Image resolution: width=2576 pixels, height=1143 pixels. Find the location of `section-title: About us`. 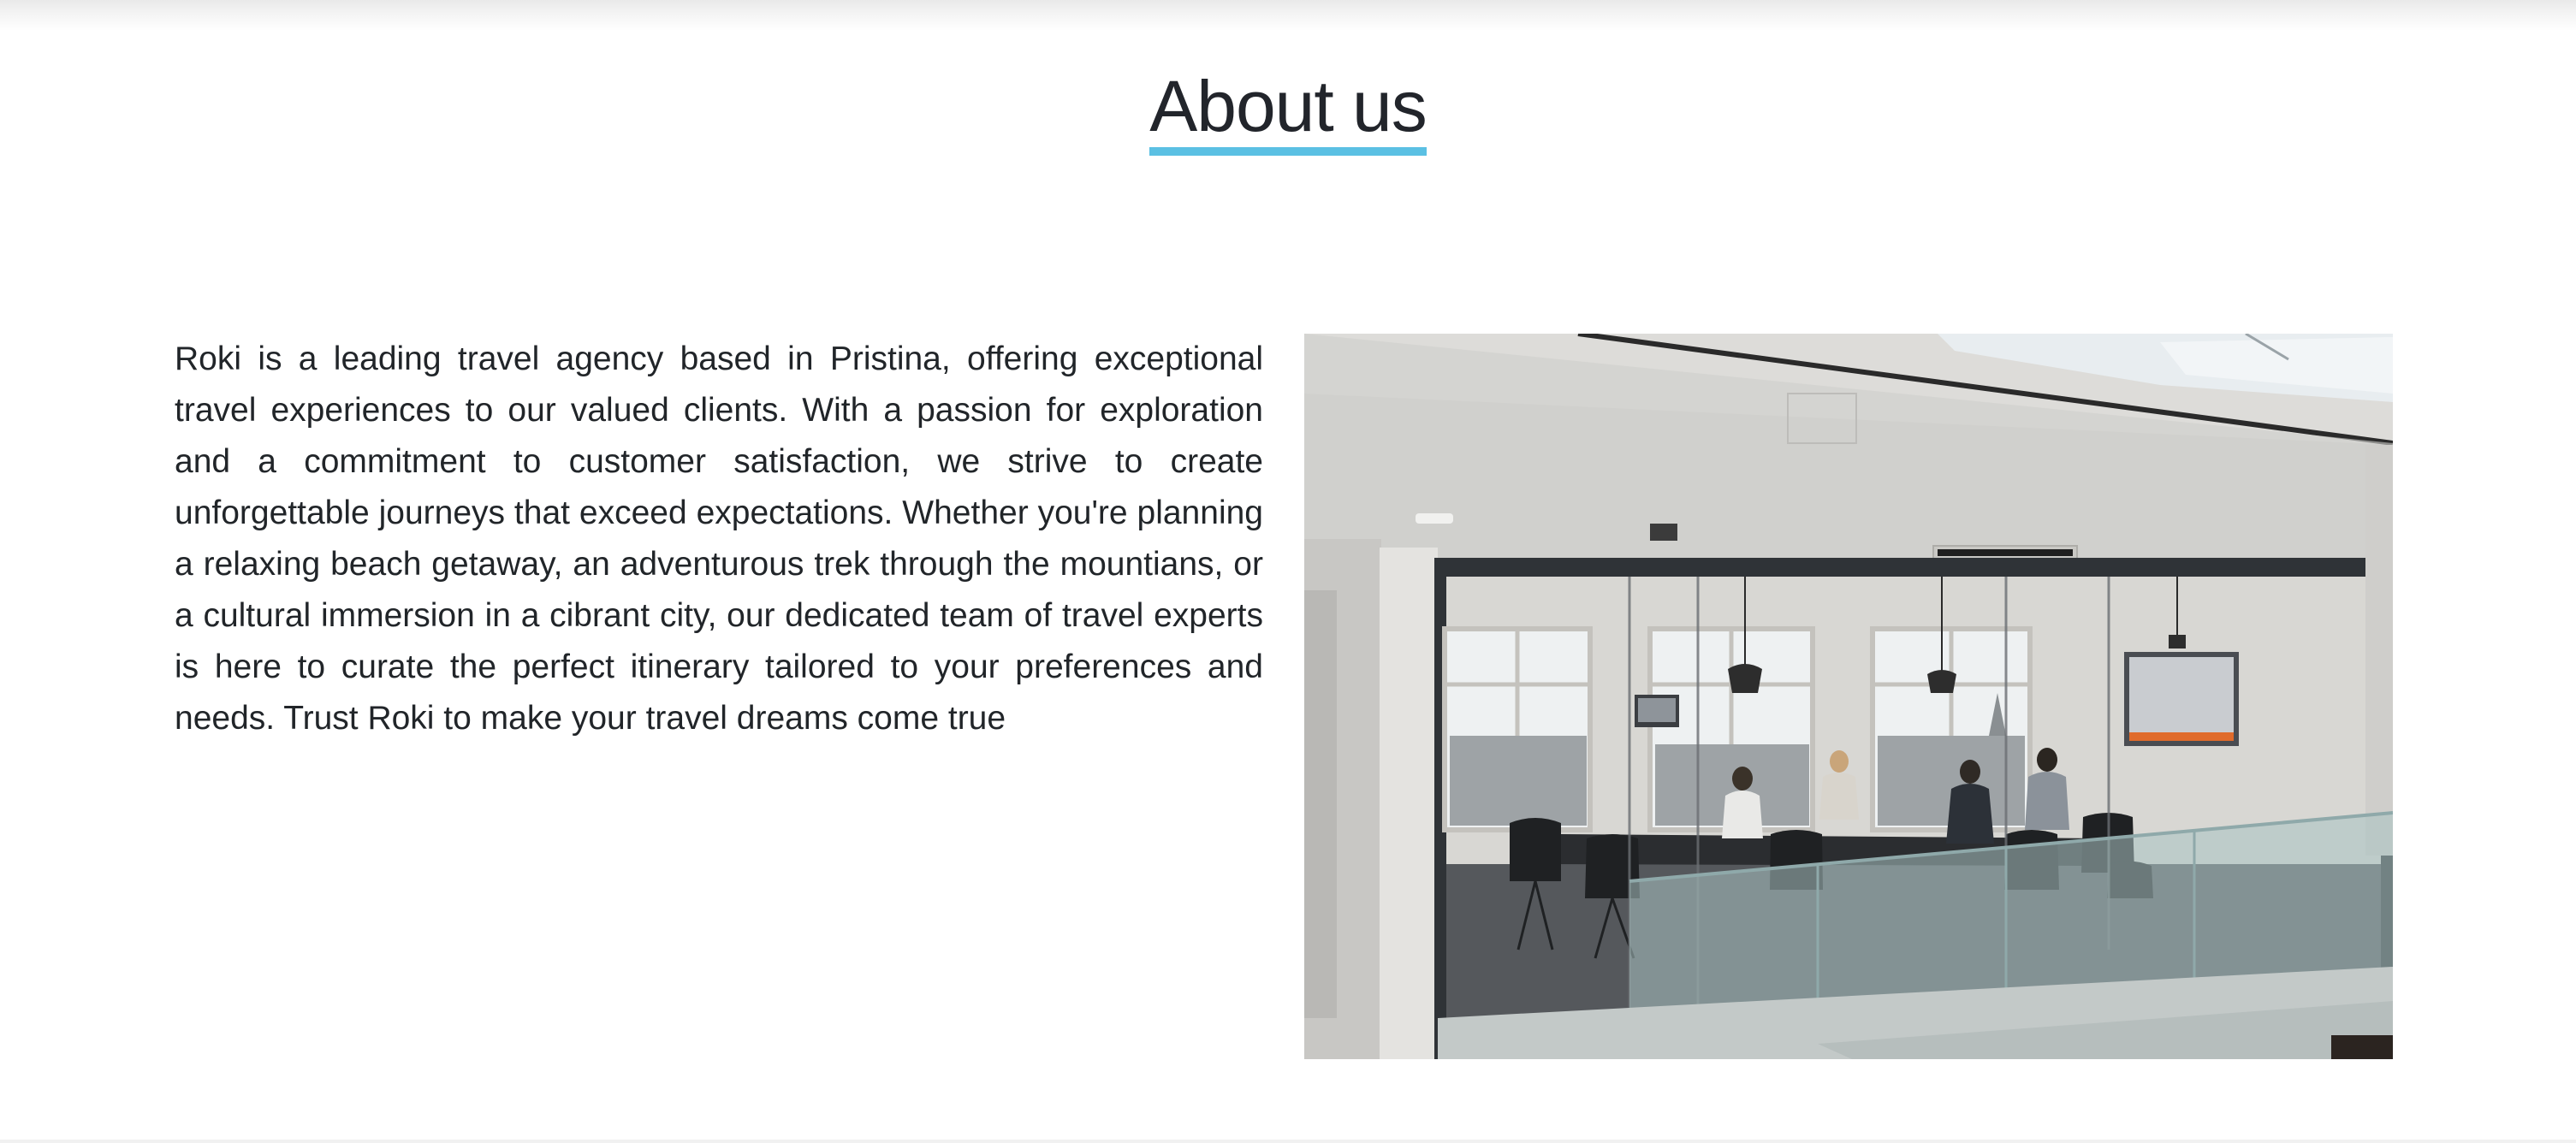

section-title: About us is located at coordinates (1288, 112).